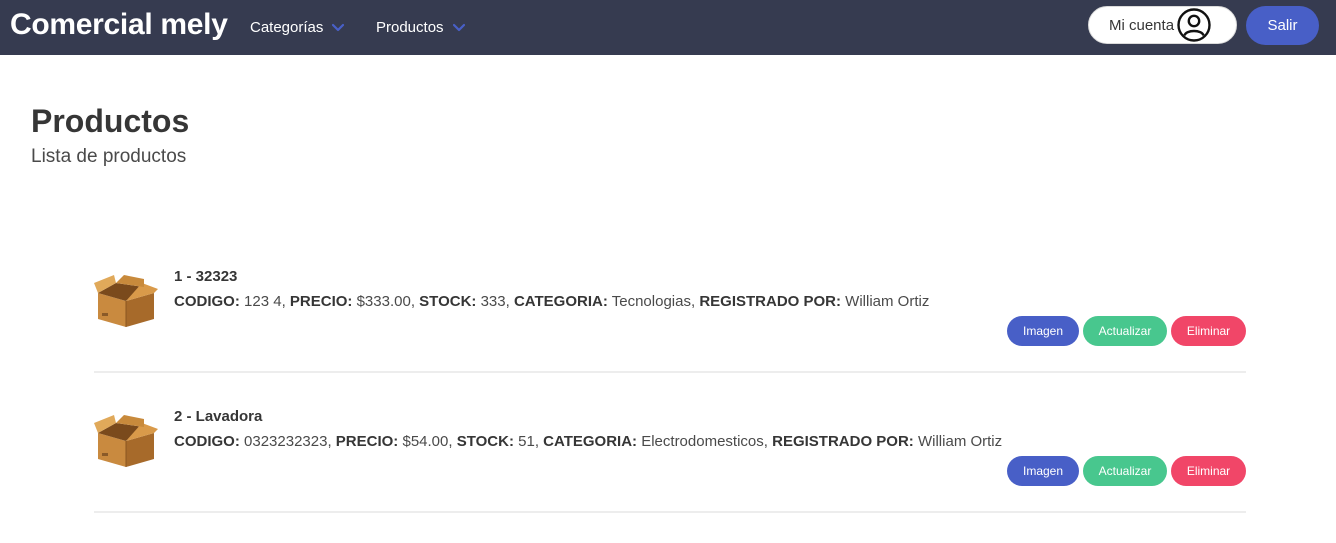 This screenshot has height=543, width=1336. I want to click on product-precio: $333.00, so click(383, 301).